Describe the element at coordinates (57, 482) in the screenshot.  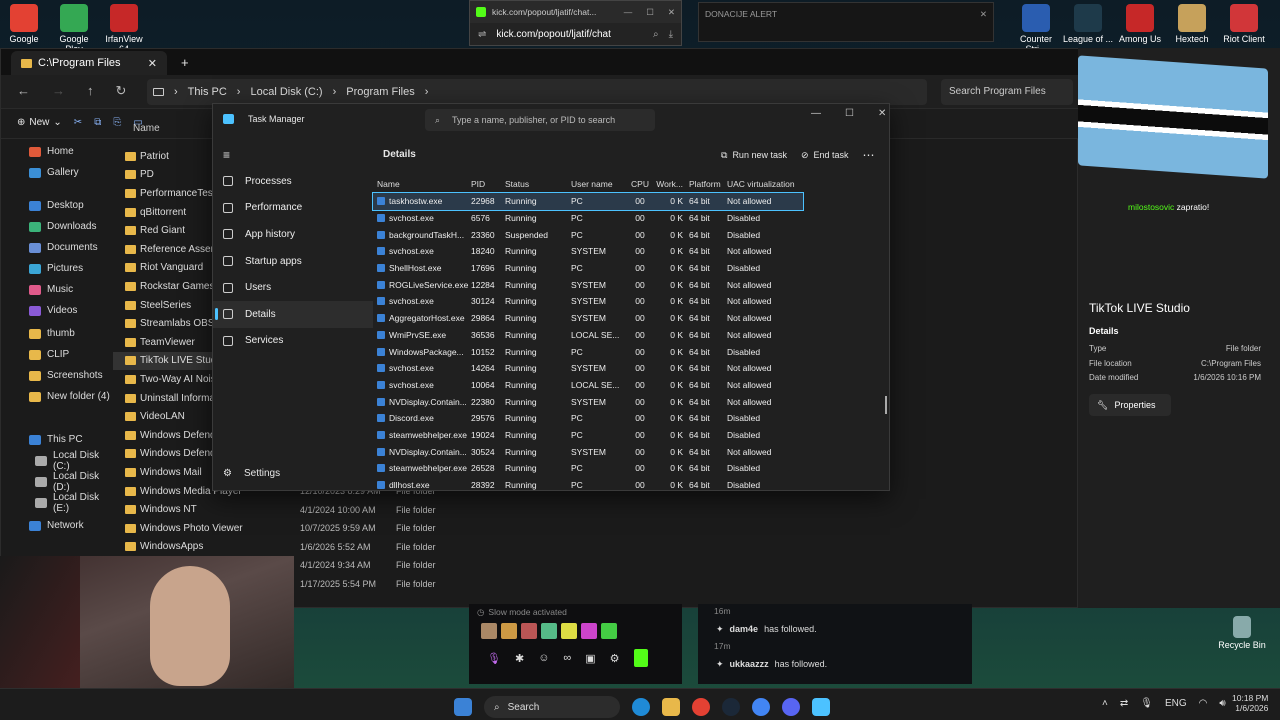
I see `nav-item: Local Disk (D:)` at that location.